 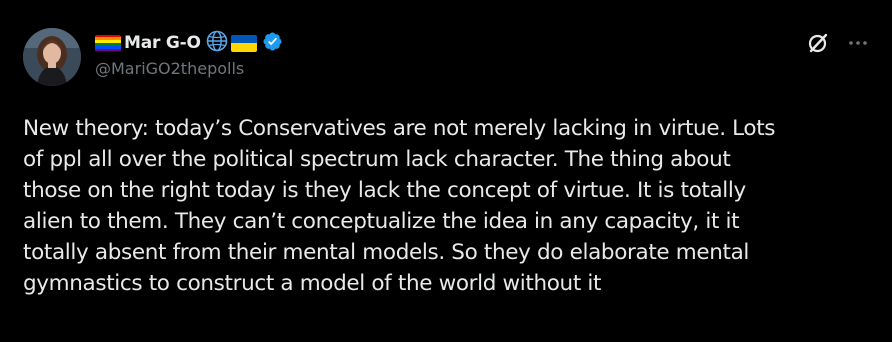 What do you see at coordinates (272, 43) in the screenshot?
I see `verified-badge-icon` at bounding box center [272, 43].